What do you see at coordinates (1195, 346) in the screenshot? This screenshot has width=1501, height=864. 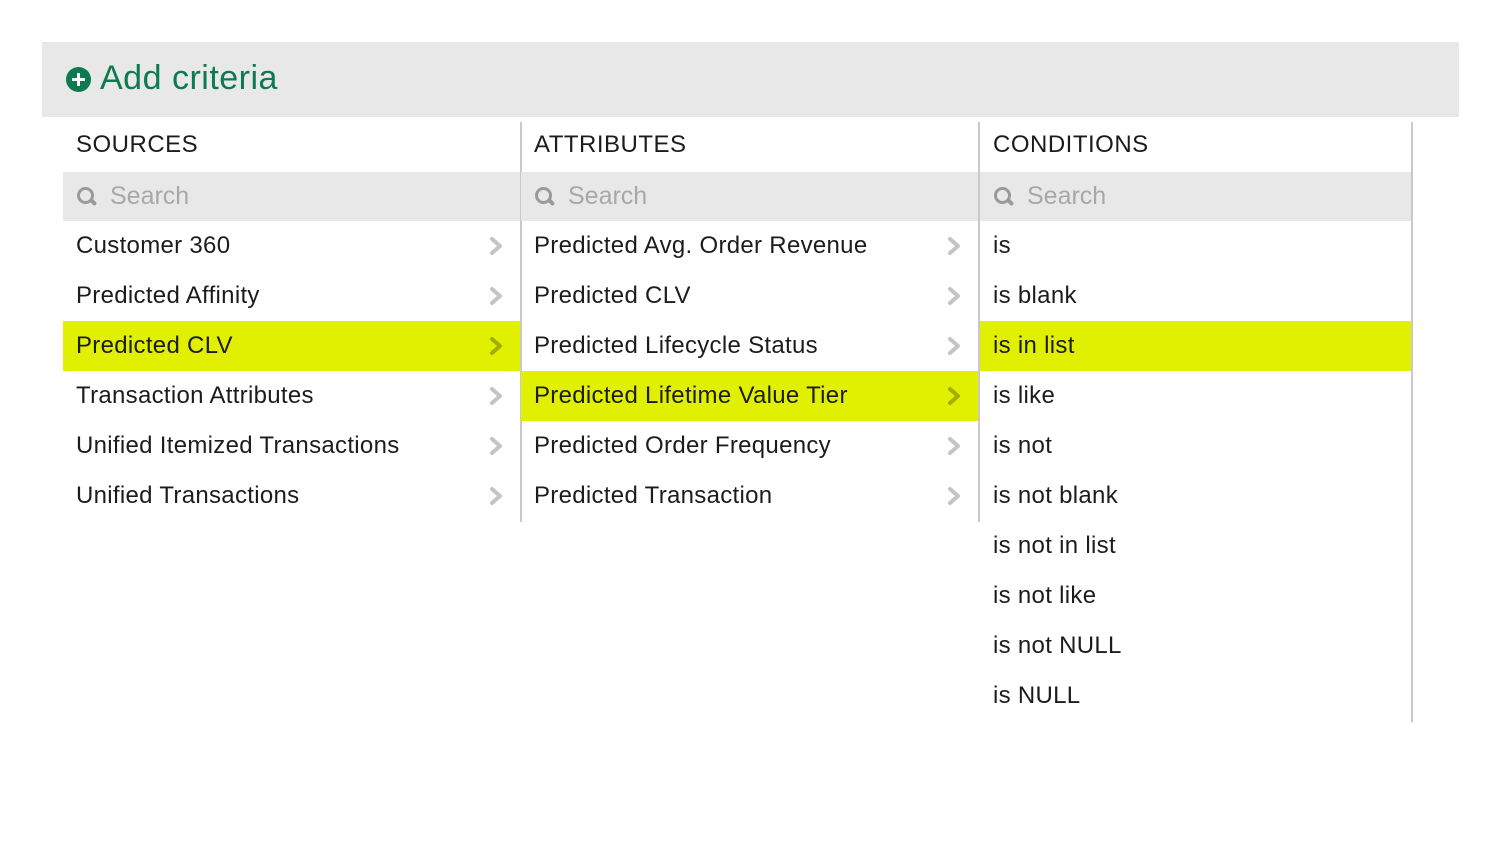 I see `condition-item-is-in-list: is in list` at bounding box center [1195, 346].